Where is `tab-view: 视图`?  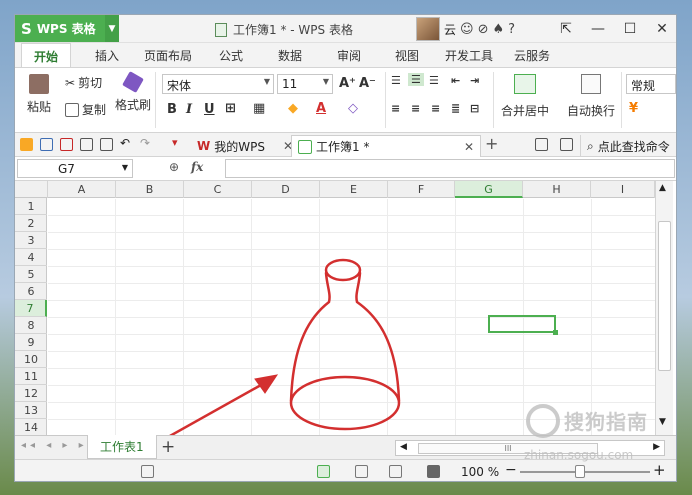
tab-view: 视图 is located at coordinates (407, 55).